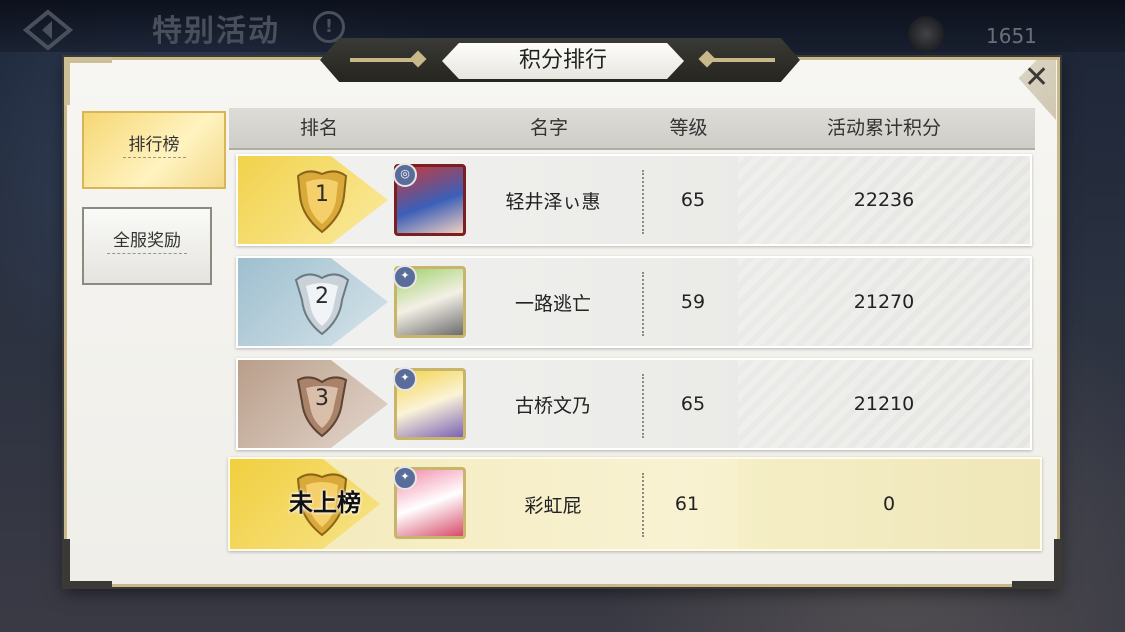 This screenshot has width=1125, height=632. I want to click on player-score: 0, so click(889, 504).